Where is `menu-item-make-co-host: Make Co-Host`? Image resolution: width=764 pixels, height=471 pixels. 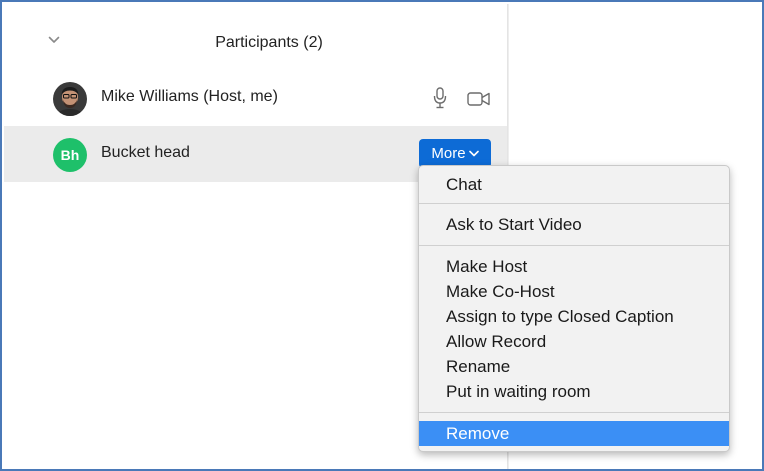 menu-item-make-co-host: Make Co-Host is located at coordinates (574, 291).